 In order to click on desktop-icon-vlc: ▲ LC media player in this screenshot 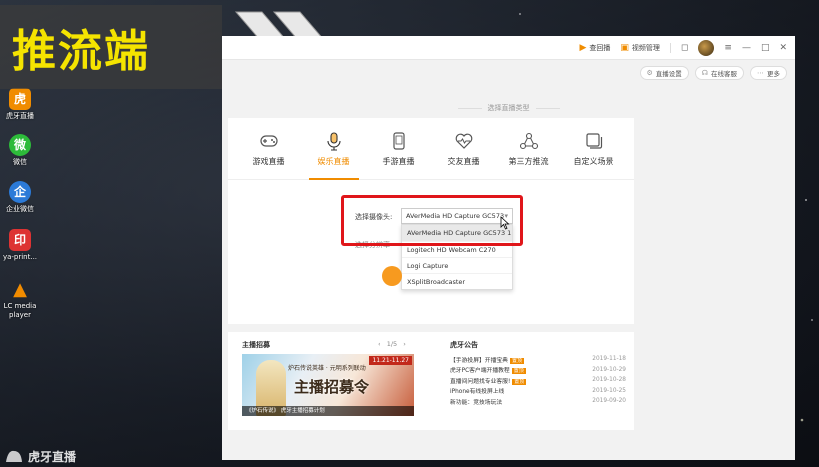, I will do `click(20, 299)`.